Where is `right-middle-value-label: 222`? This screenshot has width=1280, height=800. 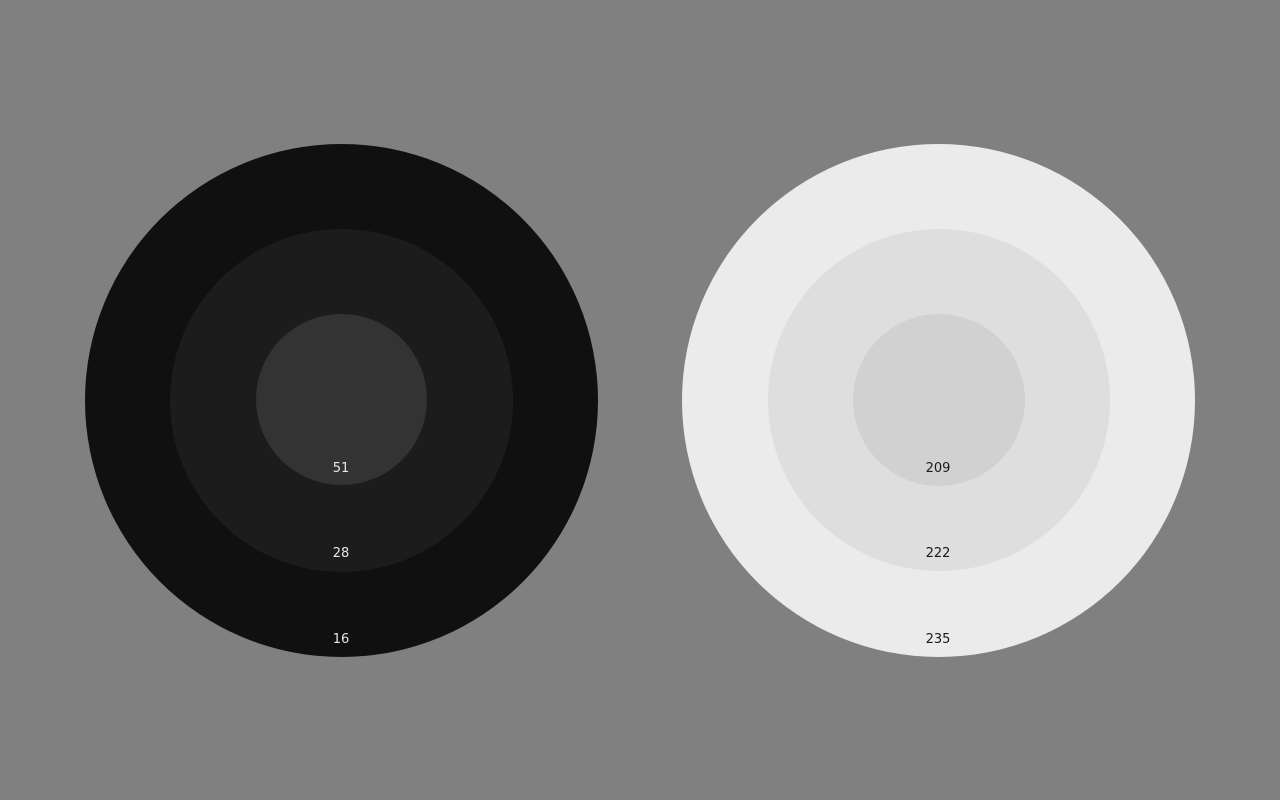 right-middle-value-label: 222 is located at coordinates (938, 553).